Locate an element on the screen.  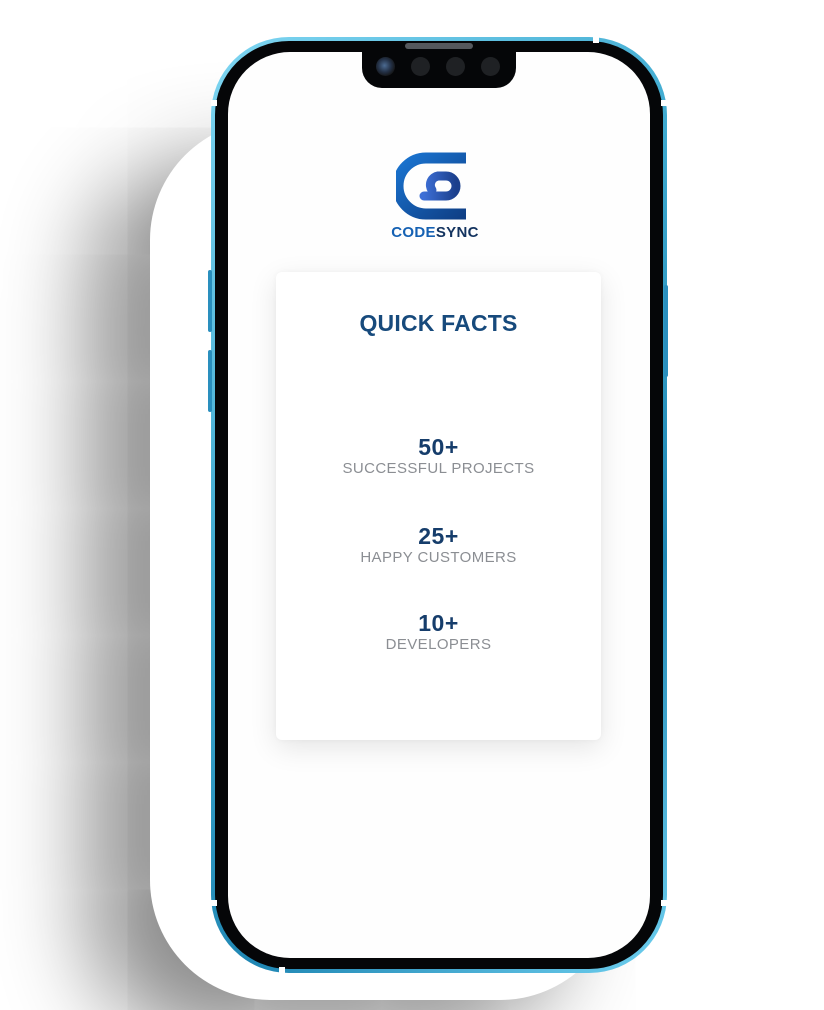
brand-name: CODESYNC is located at coordinates (435, 232).